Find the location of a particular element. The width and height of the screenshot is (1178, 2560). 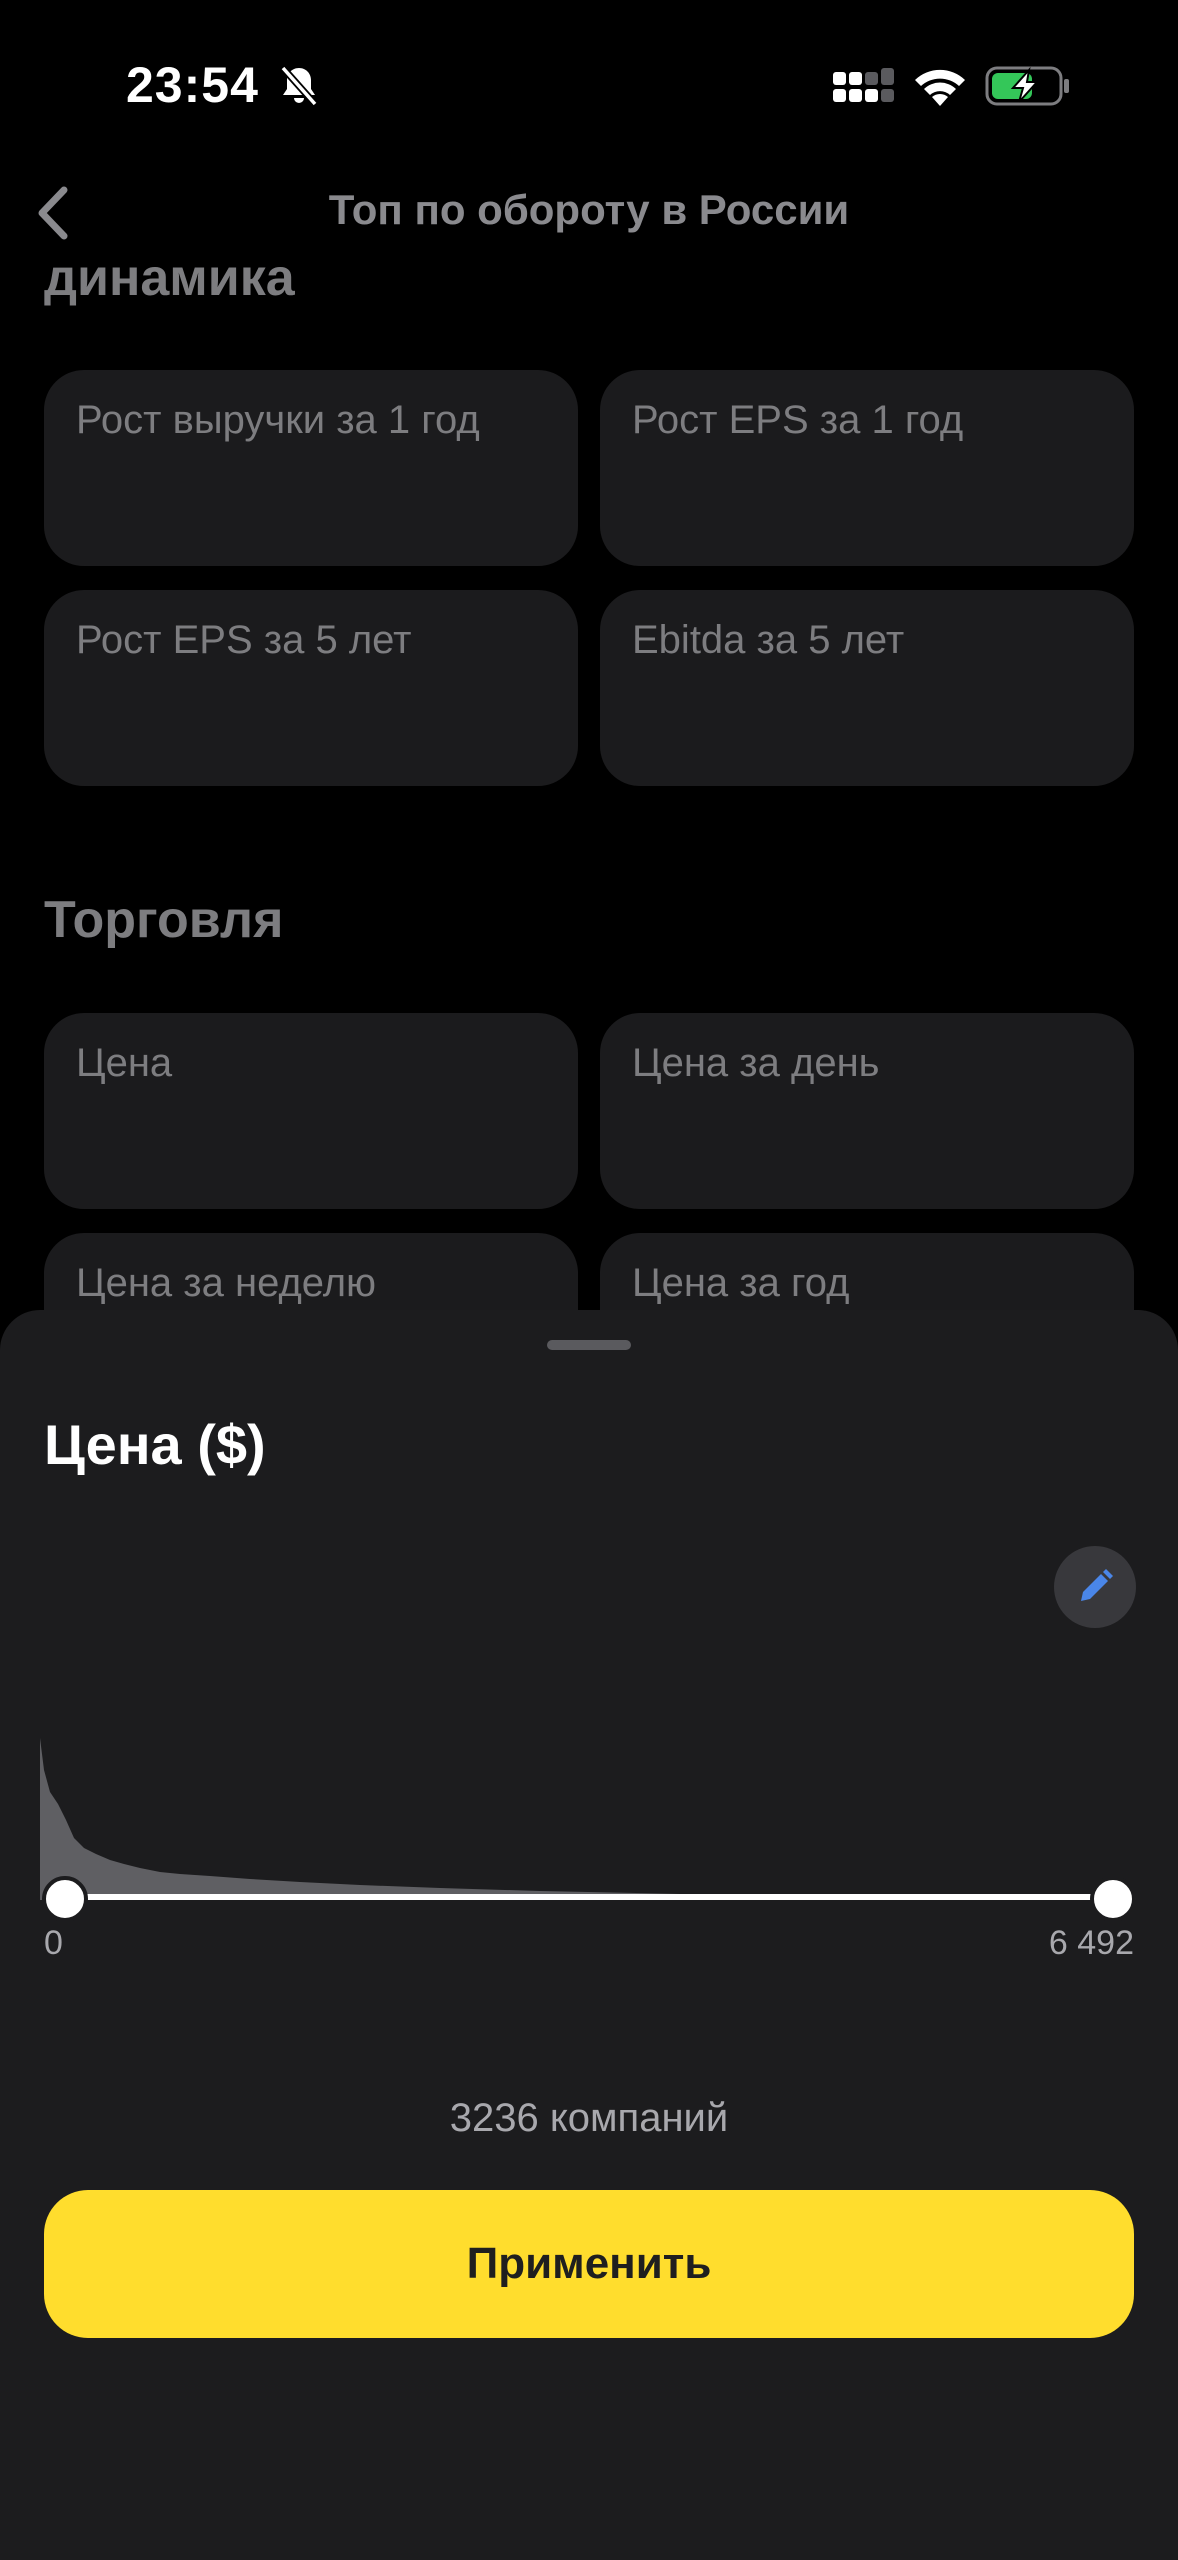

nav-bar: Топ по обороту в России is located at coordinates (589, 210).